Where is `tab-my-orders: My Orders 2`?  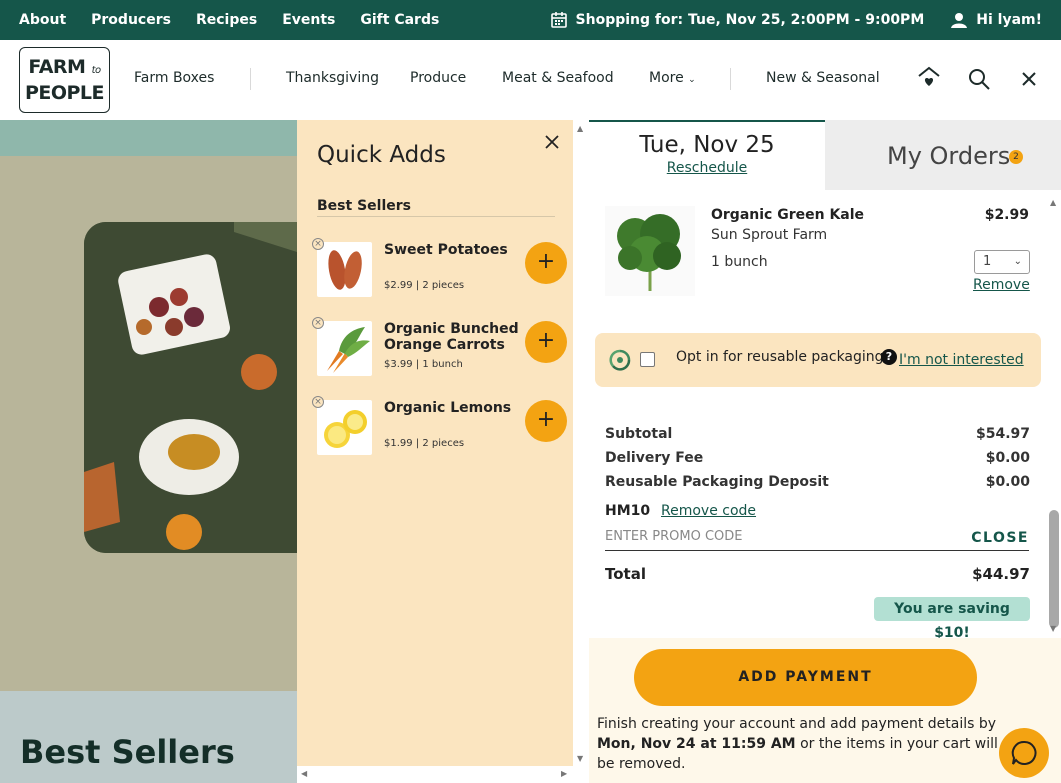 tab-my-orders: My Orders 2 is located at coordinates (943, 155).